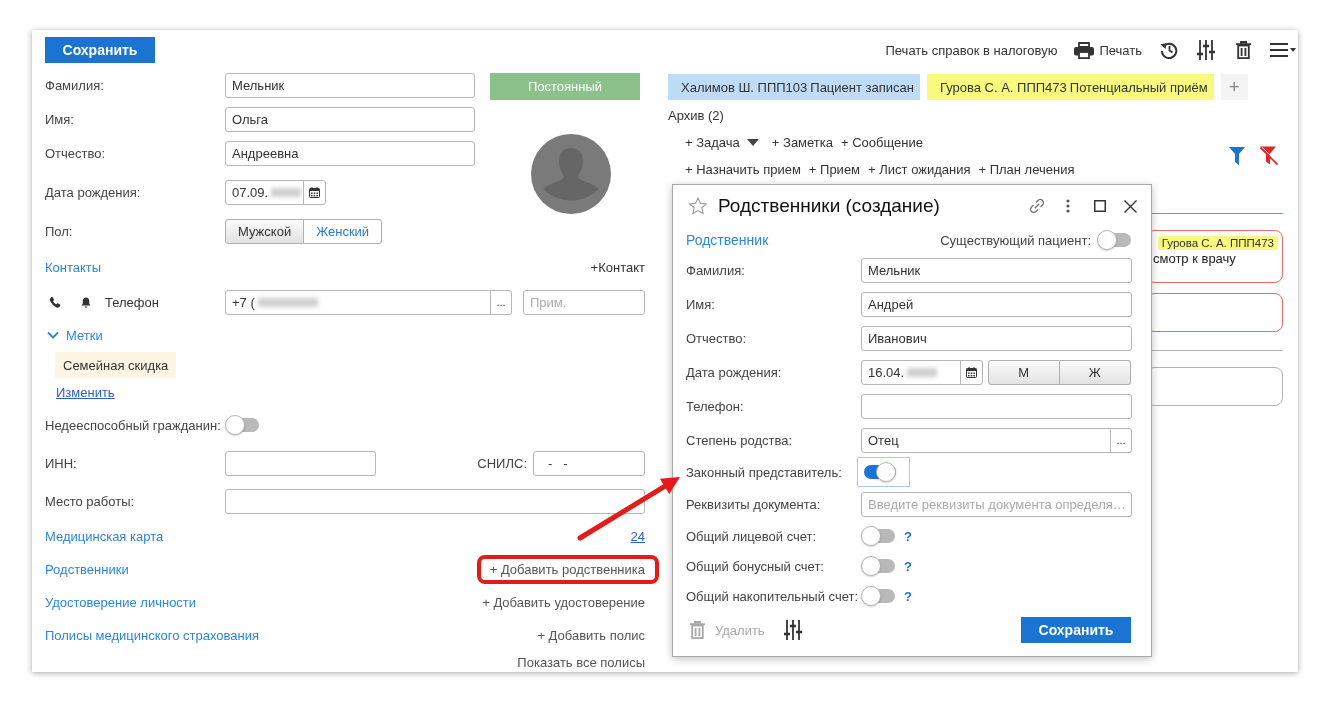 The width and height of the screenshot is (1330, 705). What do you see at coordinates (712, 142) in the screenshot?
I see `action-link: + Задача` at bounding box center [712, 142].